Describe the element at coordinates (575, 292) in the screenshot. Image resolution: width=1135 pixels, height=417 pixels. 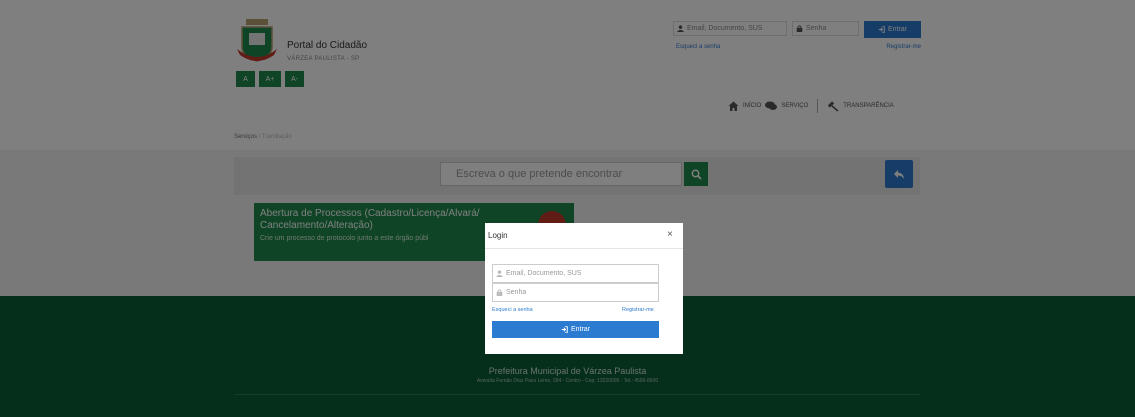
I see `login-password-input: Senha` at that location.